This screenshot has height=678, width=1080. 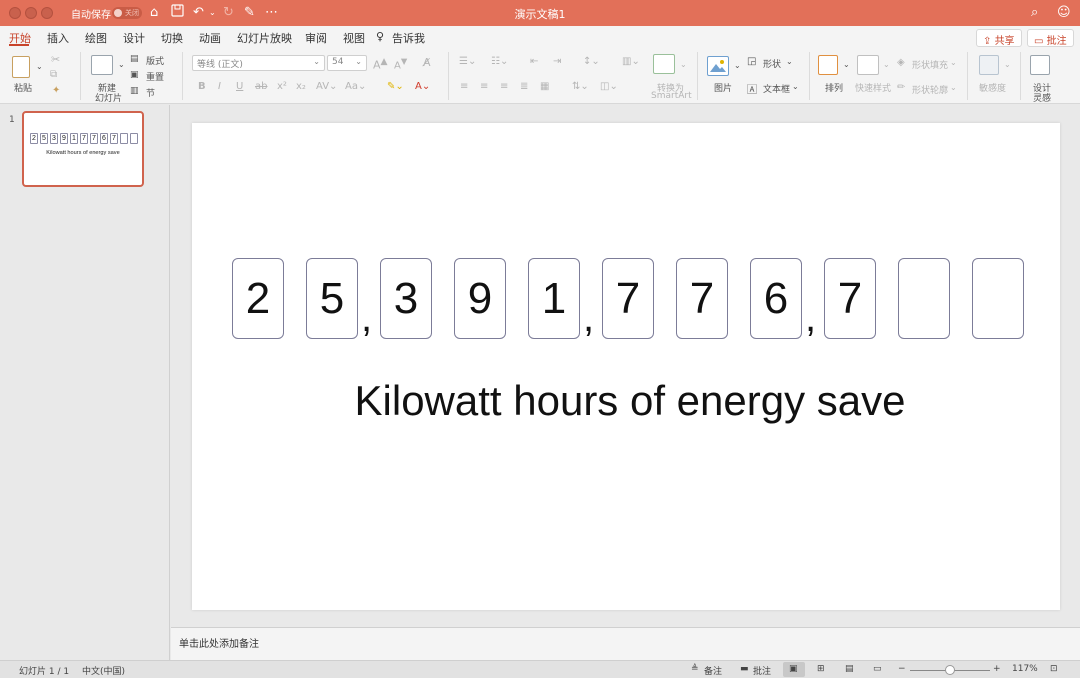 What do you see at coordinates (219, 86) in the screenshot?
I see `italic-icon: I` at bounding box center [219, 86].